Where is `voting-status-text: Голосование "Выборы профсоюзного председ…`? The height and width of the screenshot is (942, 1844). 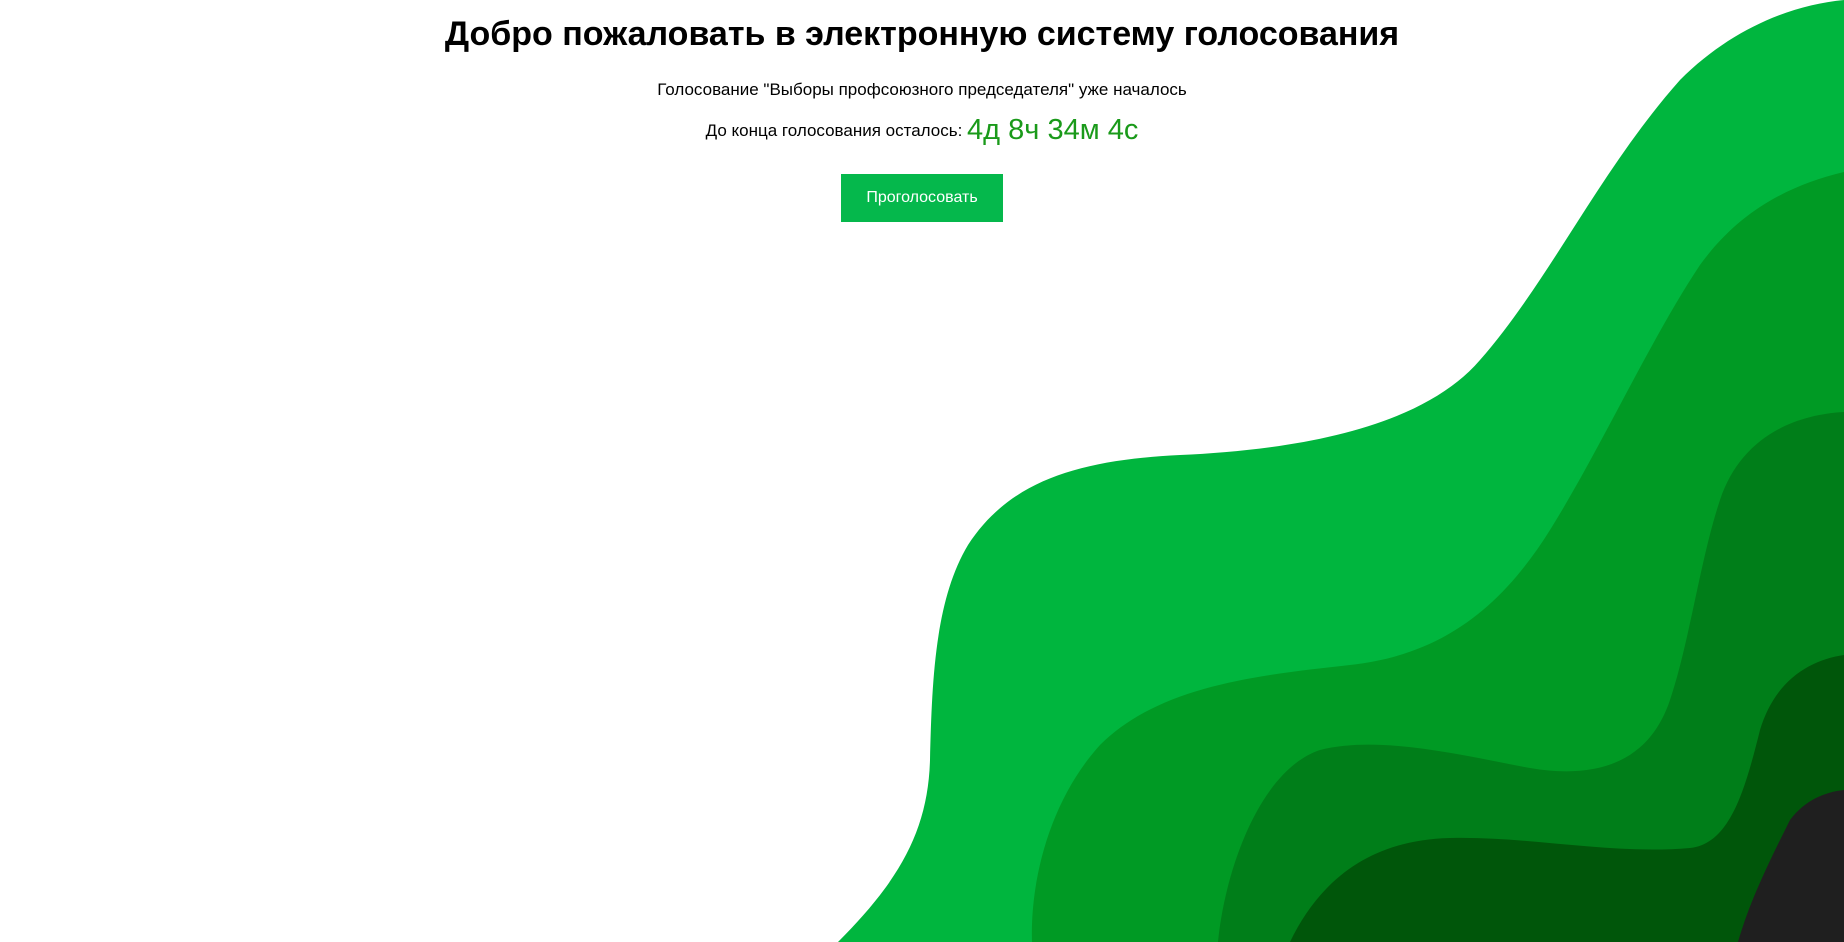
voting-status-text: Голосование "Выборы профсоюзного председ… is located at coordinates (922, 89).